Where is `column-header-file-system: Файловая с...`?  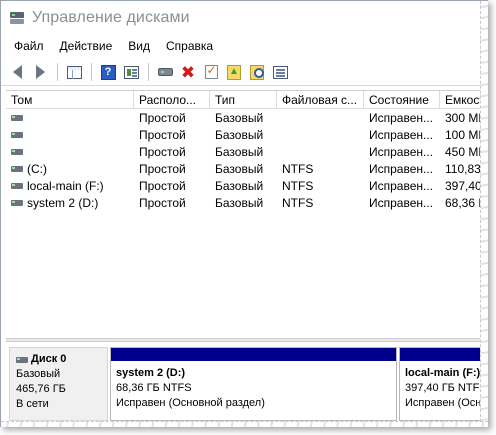
column-header-file-system: Файловая с... is located at coordinates (320, 99).